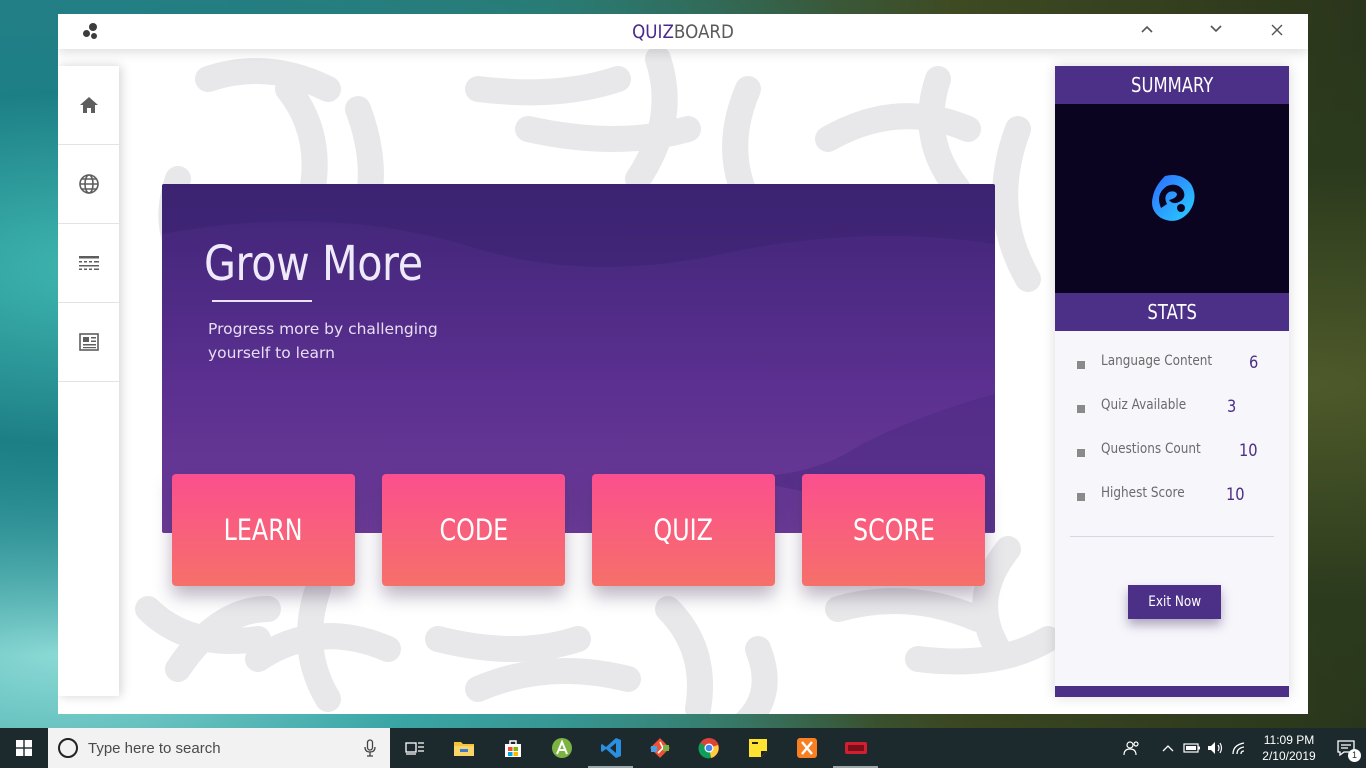  I want to click on code-tile-label: CODE, so click(473, 530).